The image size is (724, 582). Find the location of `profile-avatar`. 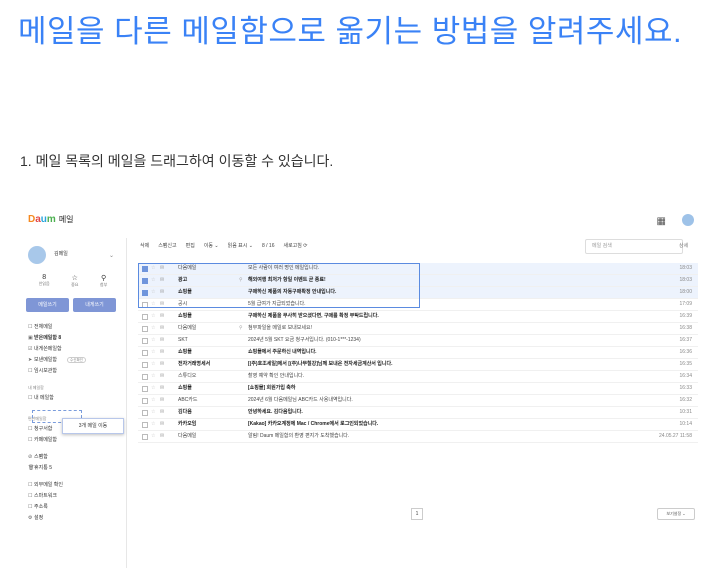

profile-avatar is located at coordinates (688, 220).